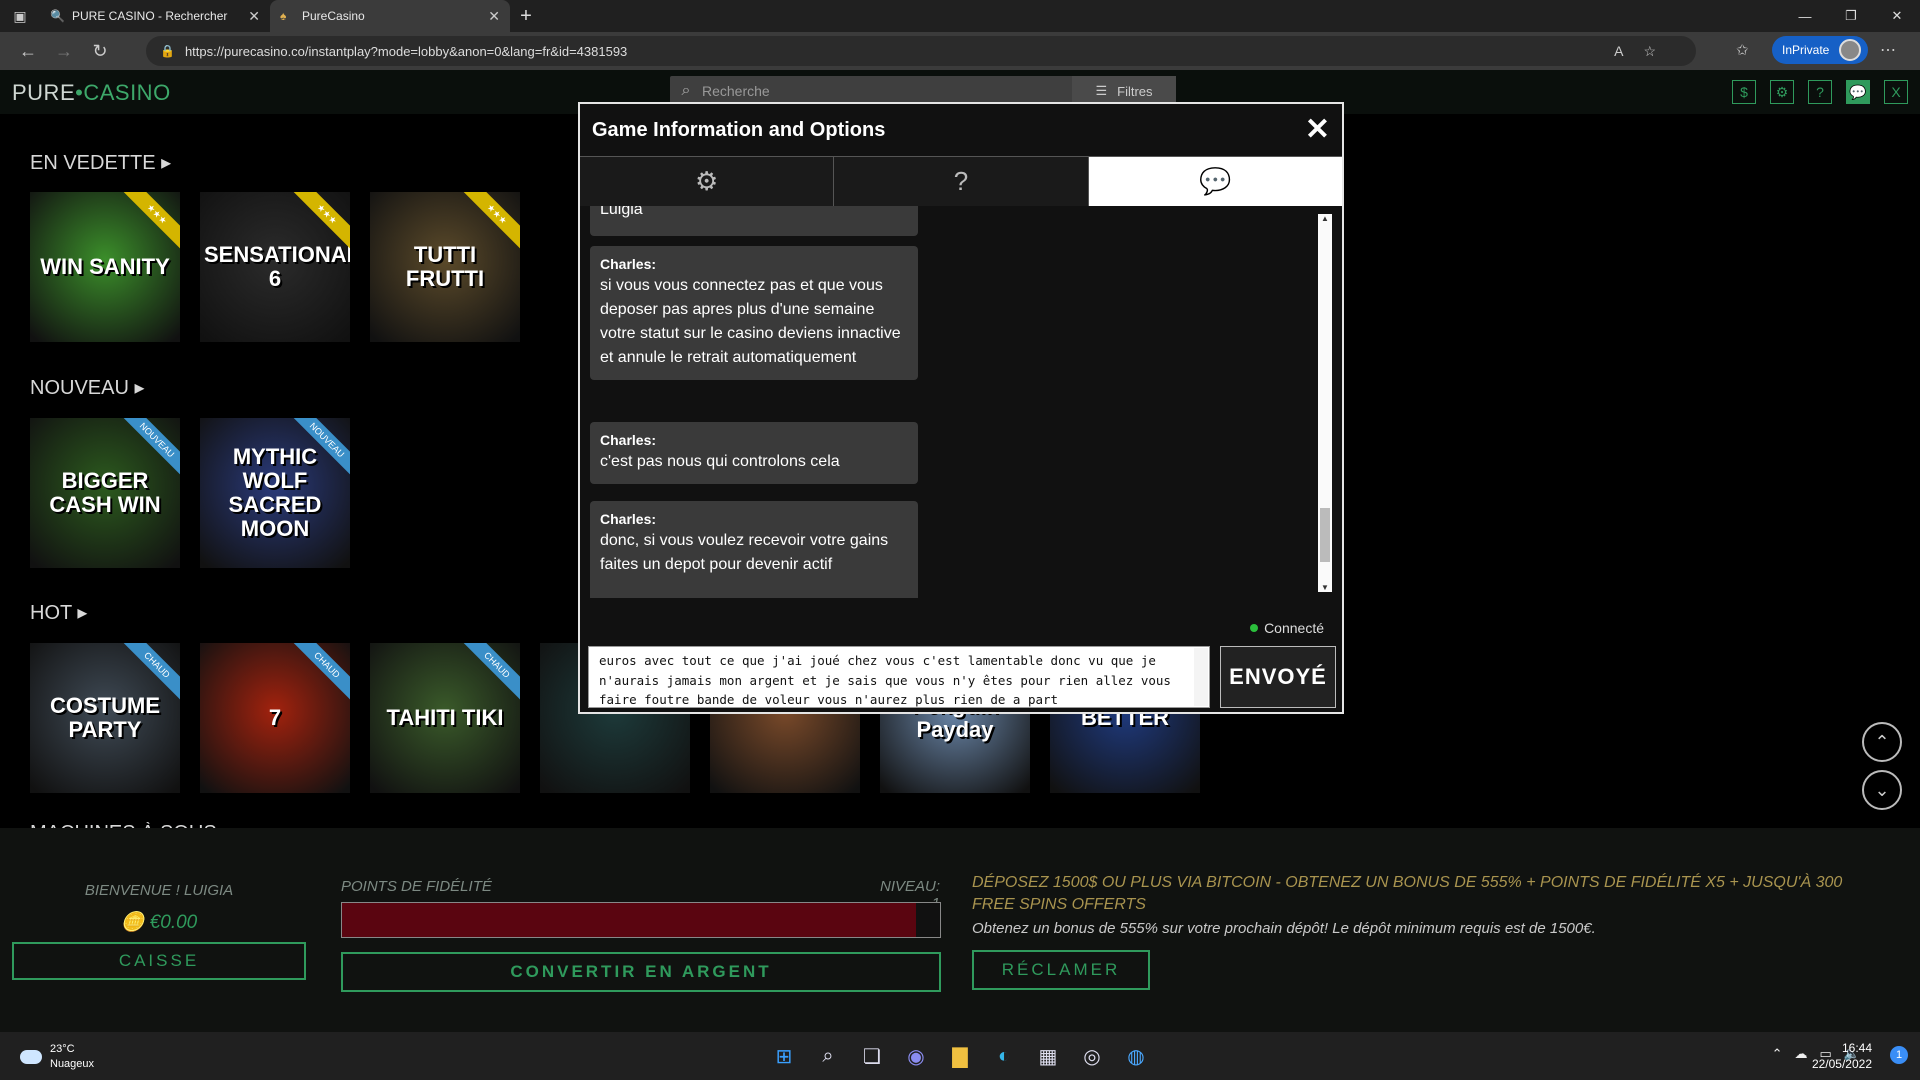 This screenshot has height=1080, width=1920. Describe the element at coordinates (1897, 16) in the screenshot. I see `close-window-icon: ✕` at that location.